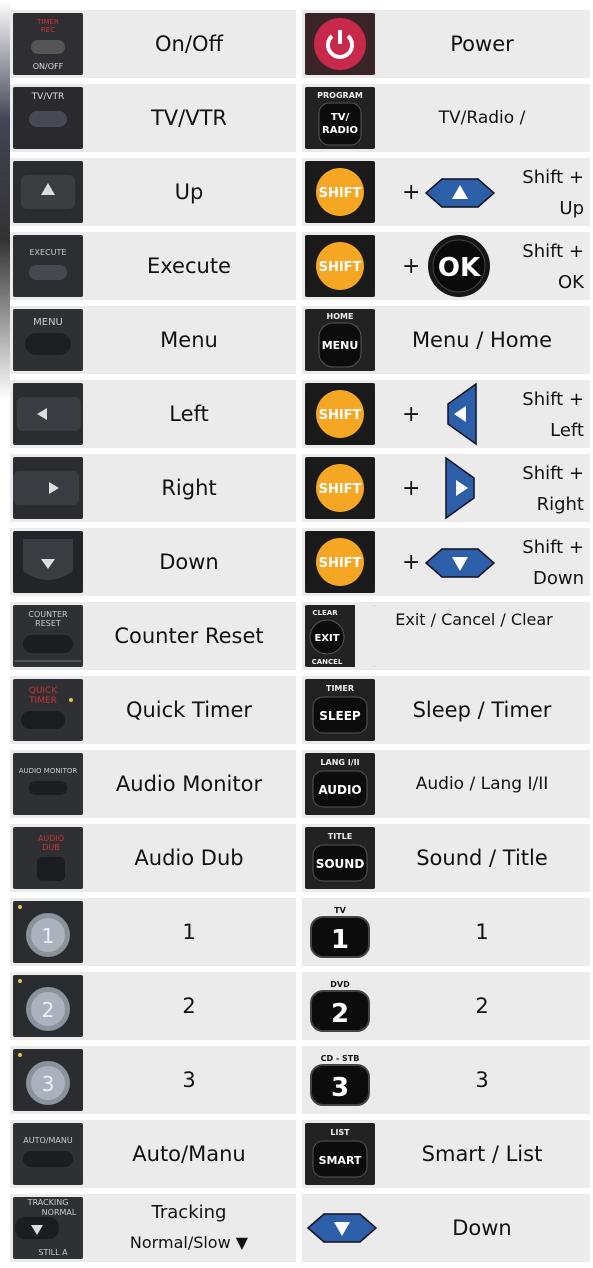 The width and height of the screenshot is (593, 1268). What do you see at coordinates (340, 864) in the screenshot?
I see `svg-text: SOUND` at bounding box center [340, 864].